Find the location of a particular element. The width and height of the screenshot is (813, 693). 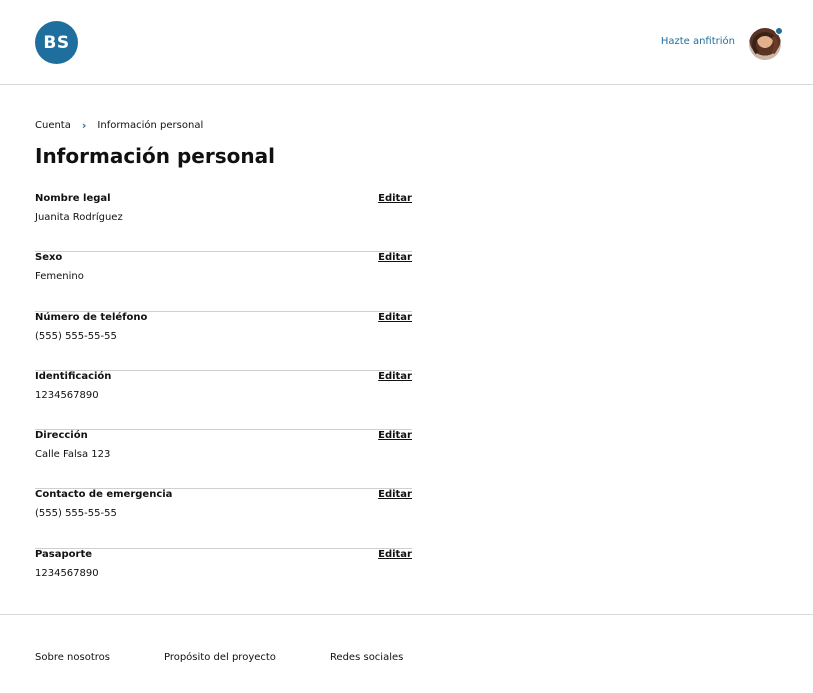

user-avatar is located at coordinates (766, 43).